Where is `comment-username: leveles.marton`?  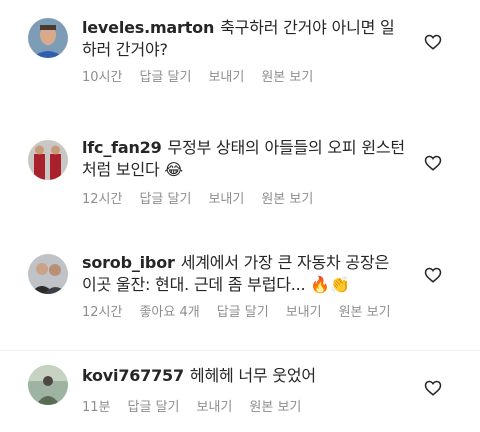
comment-username: leveles.marton is located at coordinates (148, 27).